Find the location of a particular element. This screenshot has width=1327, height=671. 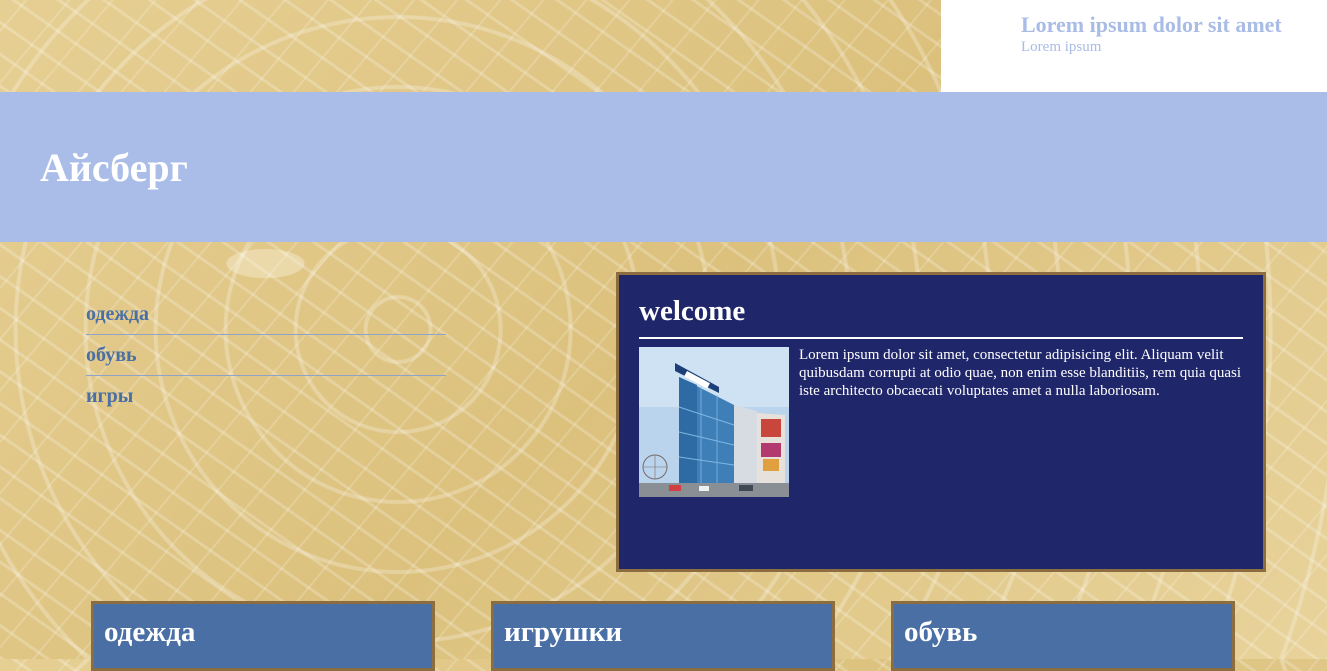

card-title: игрушки is located at coordinates (563, 632).